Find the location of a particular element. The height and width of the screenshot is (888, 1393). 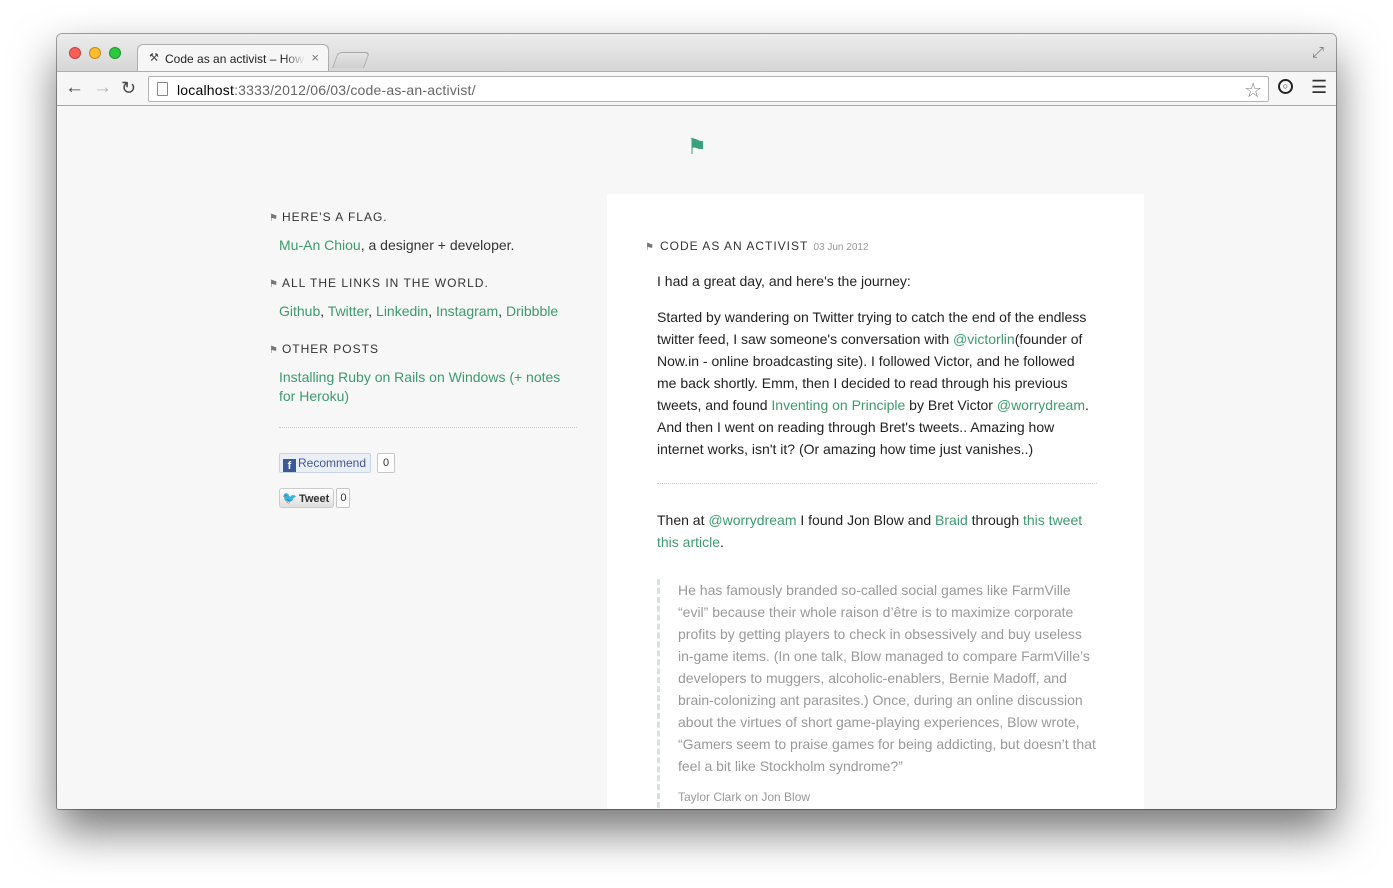

tab-title: Code as an activist – How is located at coordinates (234, 59).